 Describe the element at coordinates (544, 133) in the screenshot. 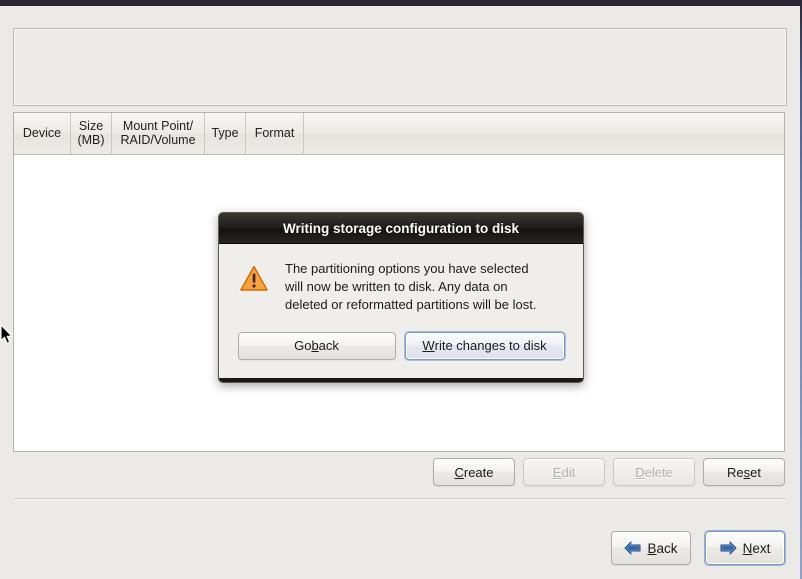

I see `column-header-filler` at that location.